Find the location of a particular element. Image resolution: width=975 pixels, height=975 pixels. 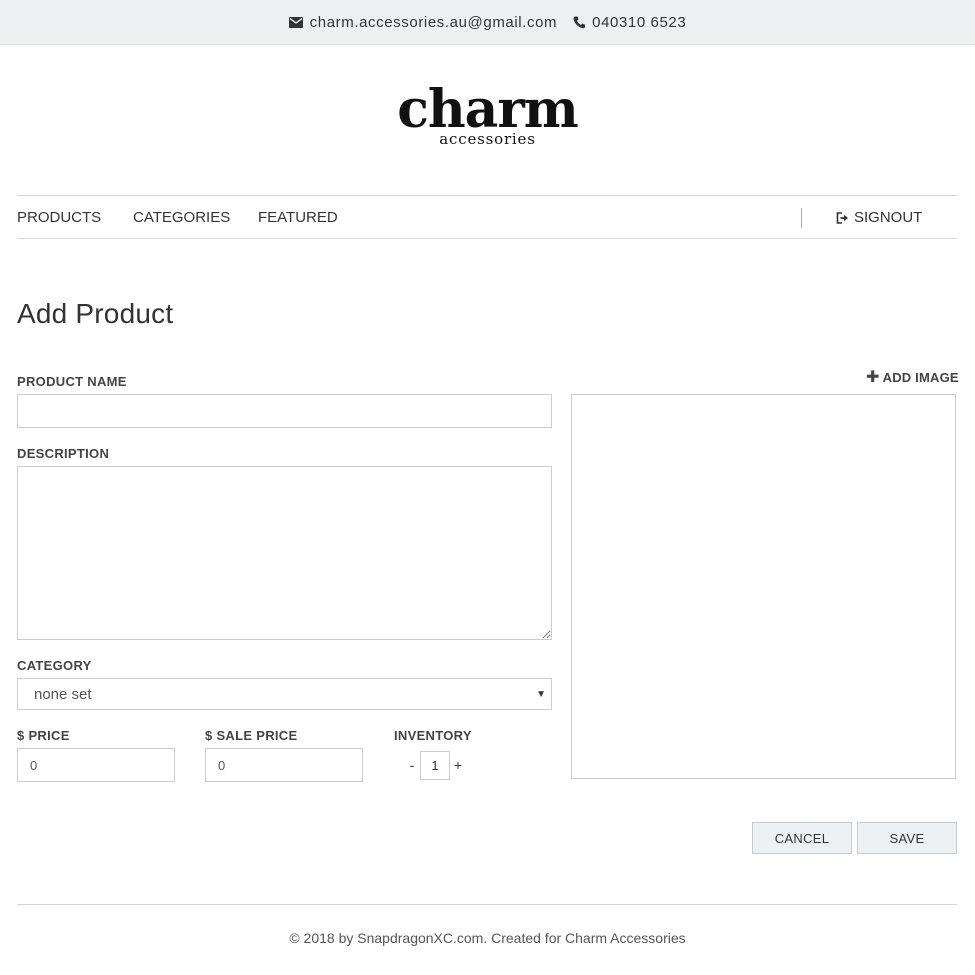

logo-subtitle: accessories is located at coordinates (487, 139).